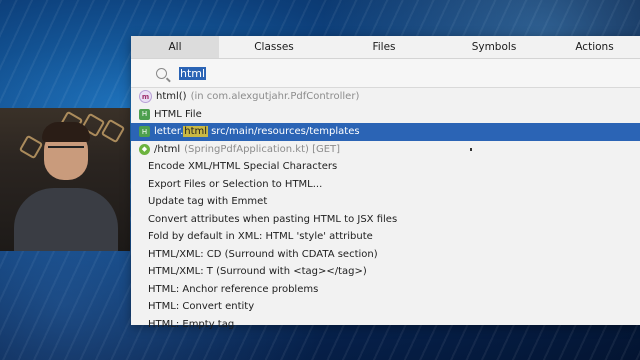 The height and width of the screenshot is (360, 640). I want to click on list-item: ◆ /html (SpringPdfApplication.kt) [GET], so click(385, 150).